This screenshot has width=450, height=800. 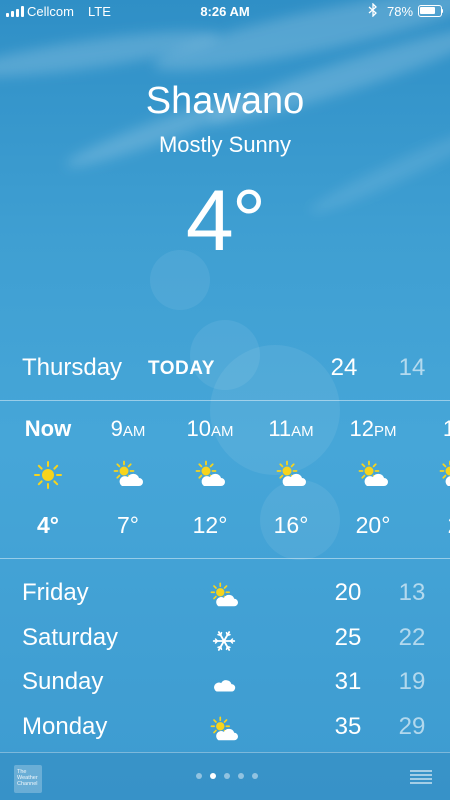 I want to click on battery-icon, so click(x=430, y=11).